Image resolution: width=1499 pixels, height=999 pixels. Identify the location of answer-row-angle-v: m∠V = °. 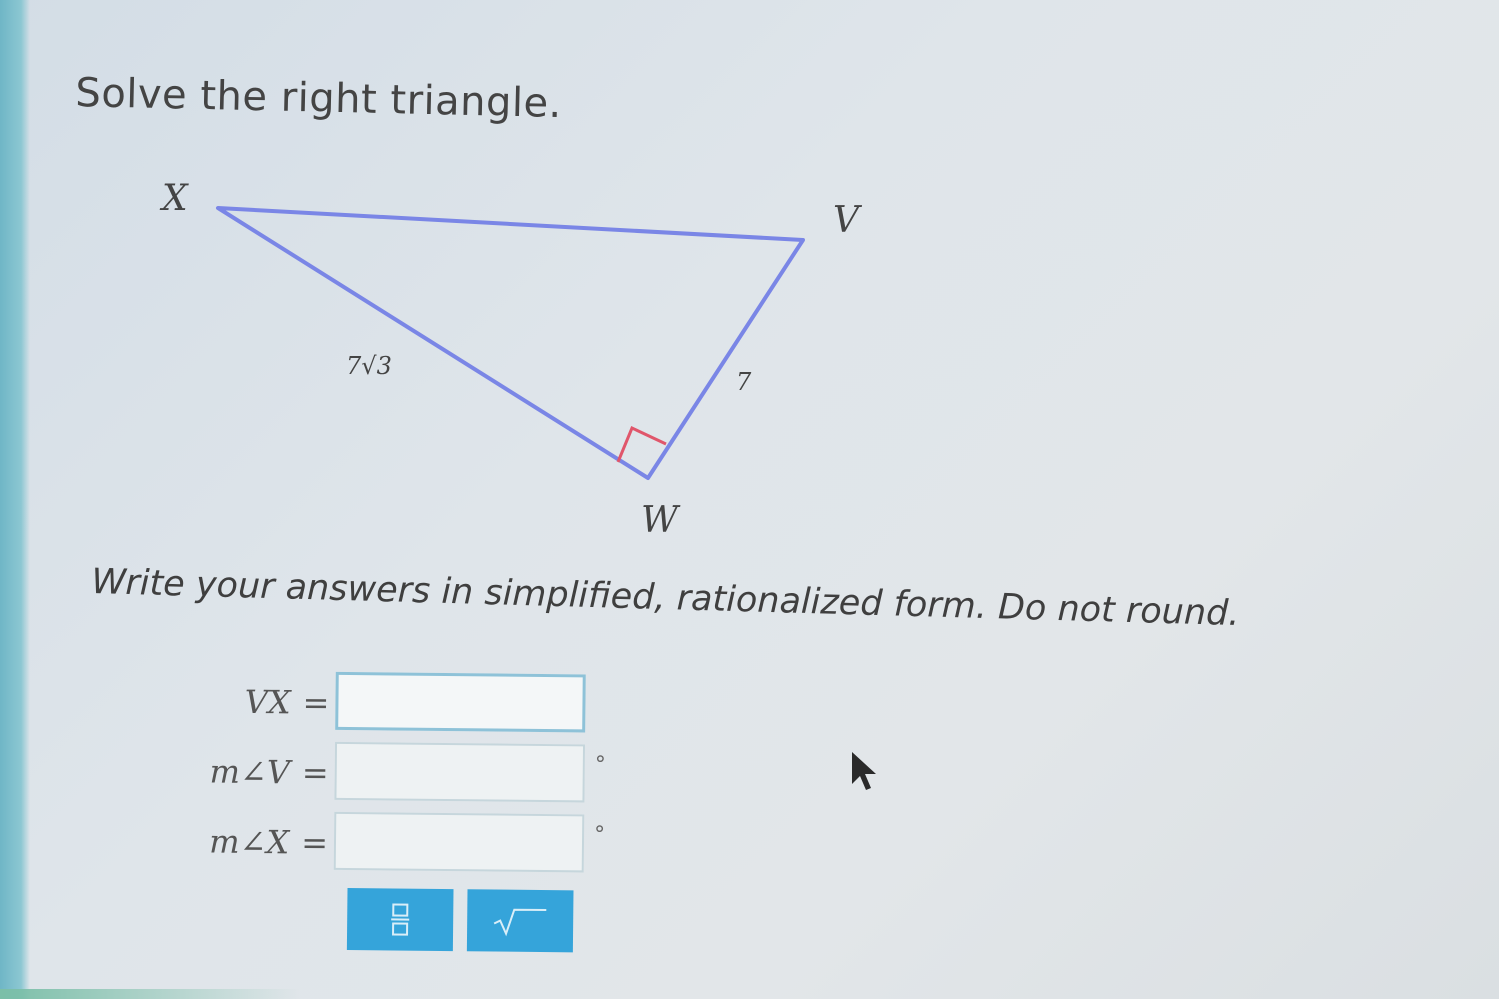
(388, 772).